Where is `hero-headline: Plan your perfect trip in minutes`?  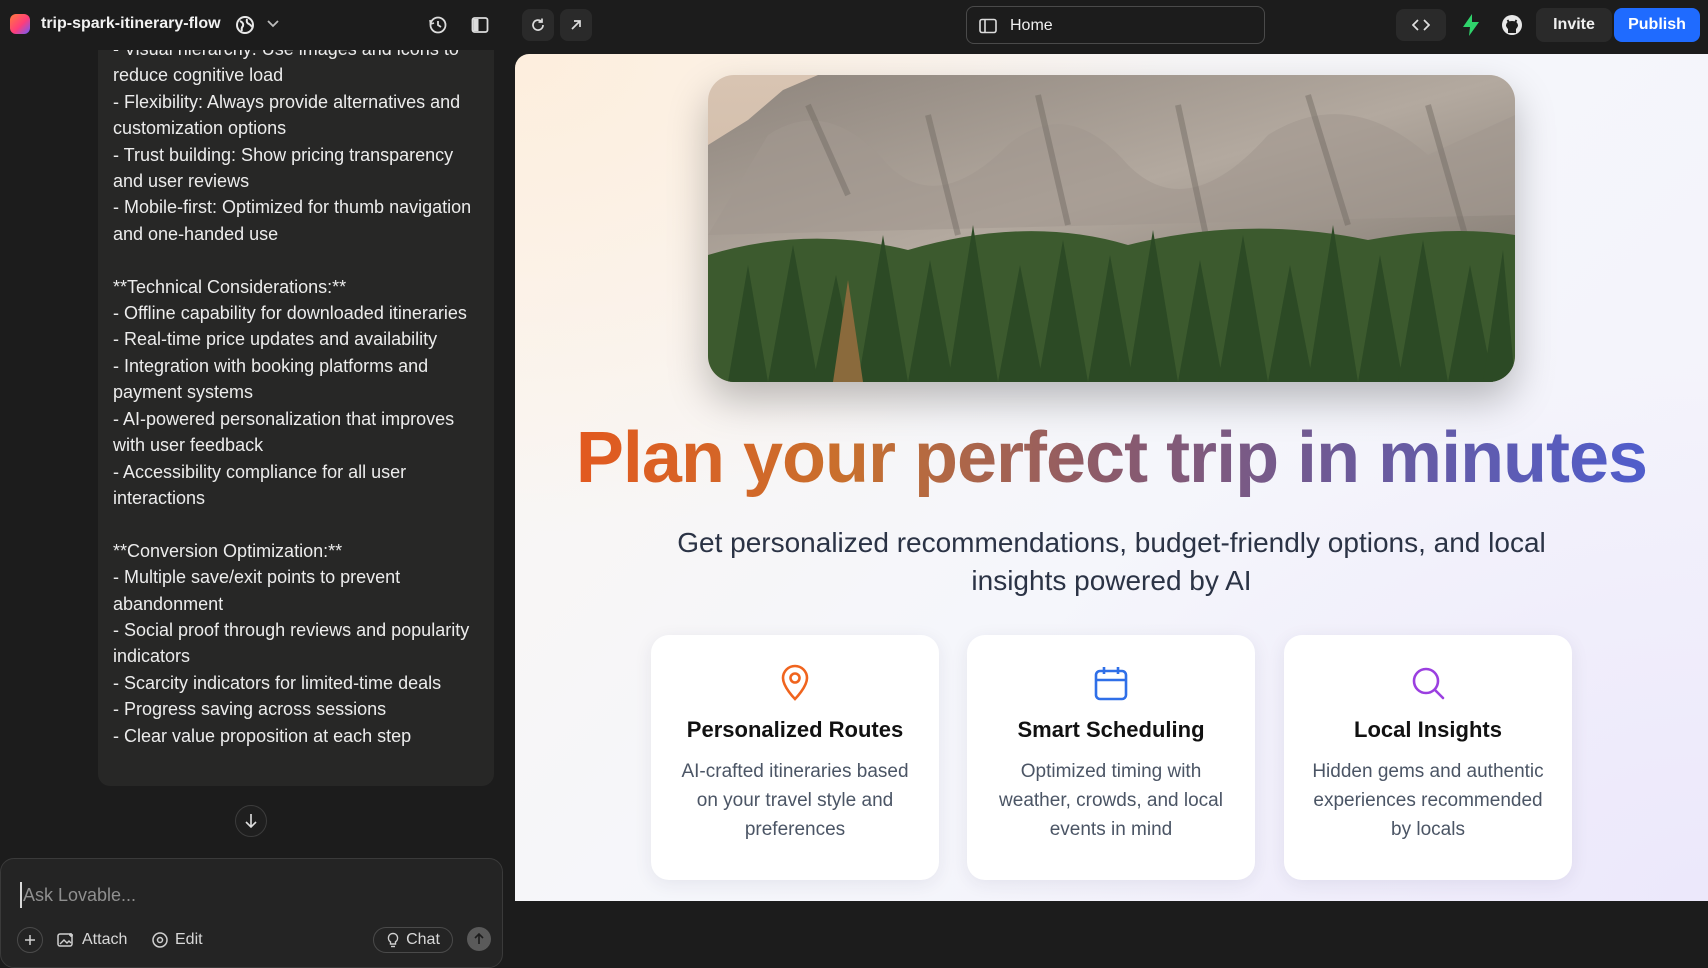 hero-headline: Plan your perfect trip in minutes is located at coordinates (1111, 458).